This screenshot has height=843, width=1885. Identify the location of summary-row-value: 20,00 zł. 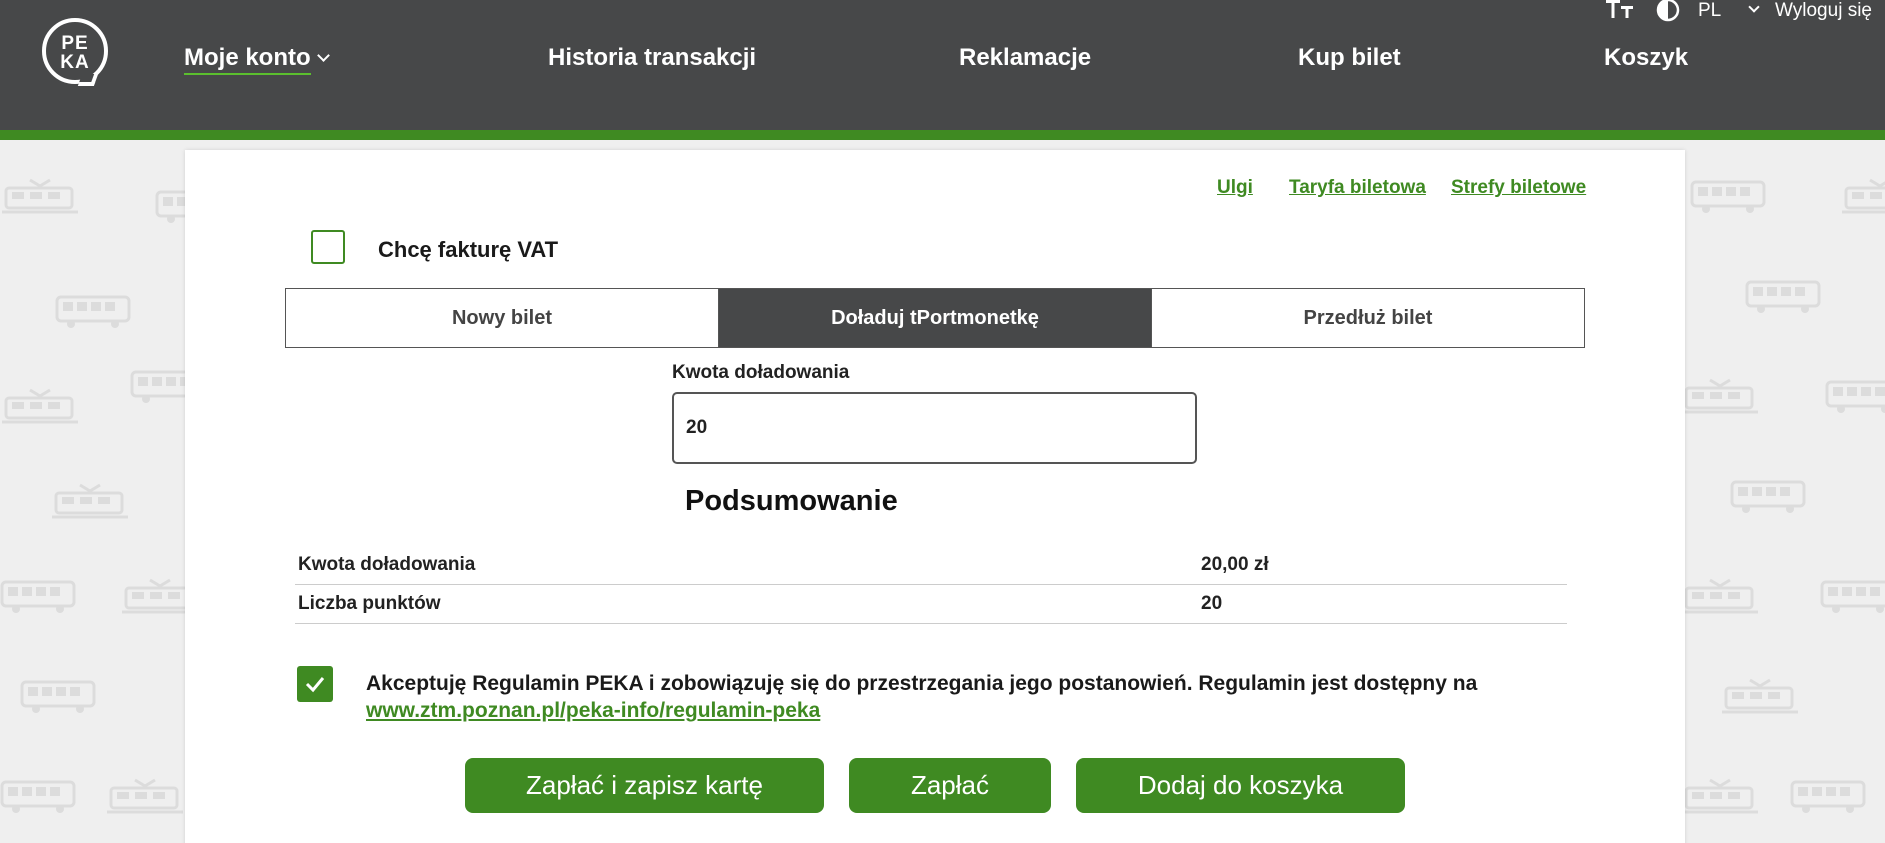
(1235, 564).